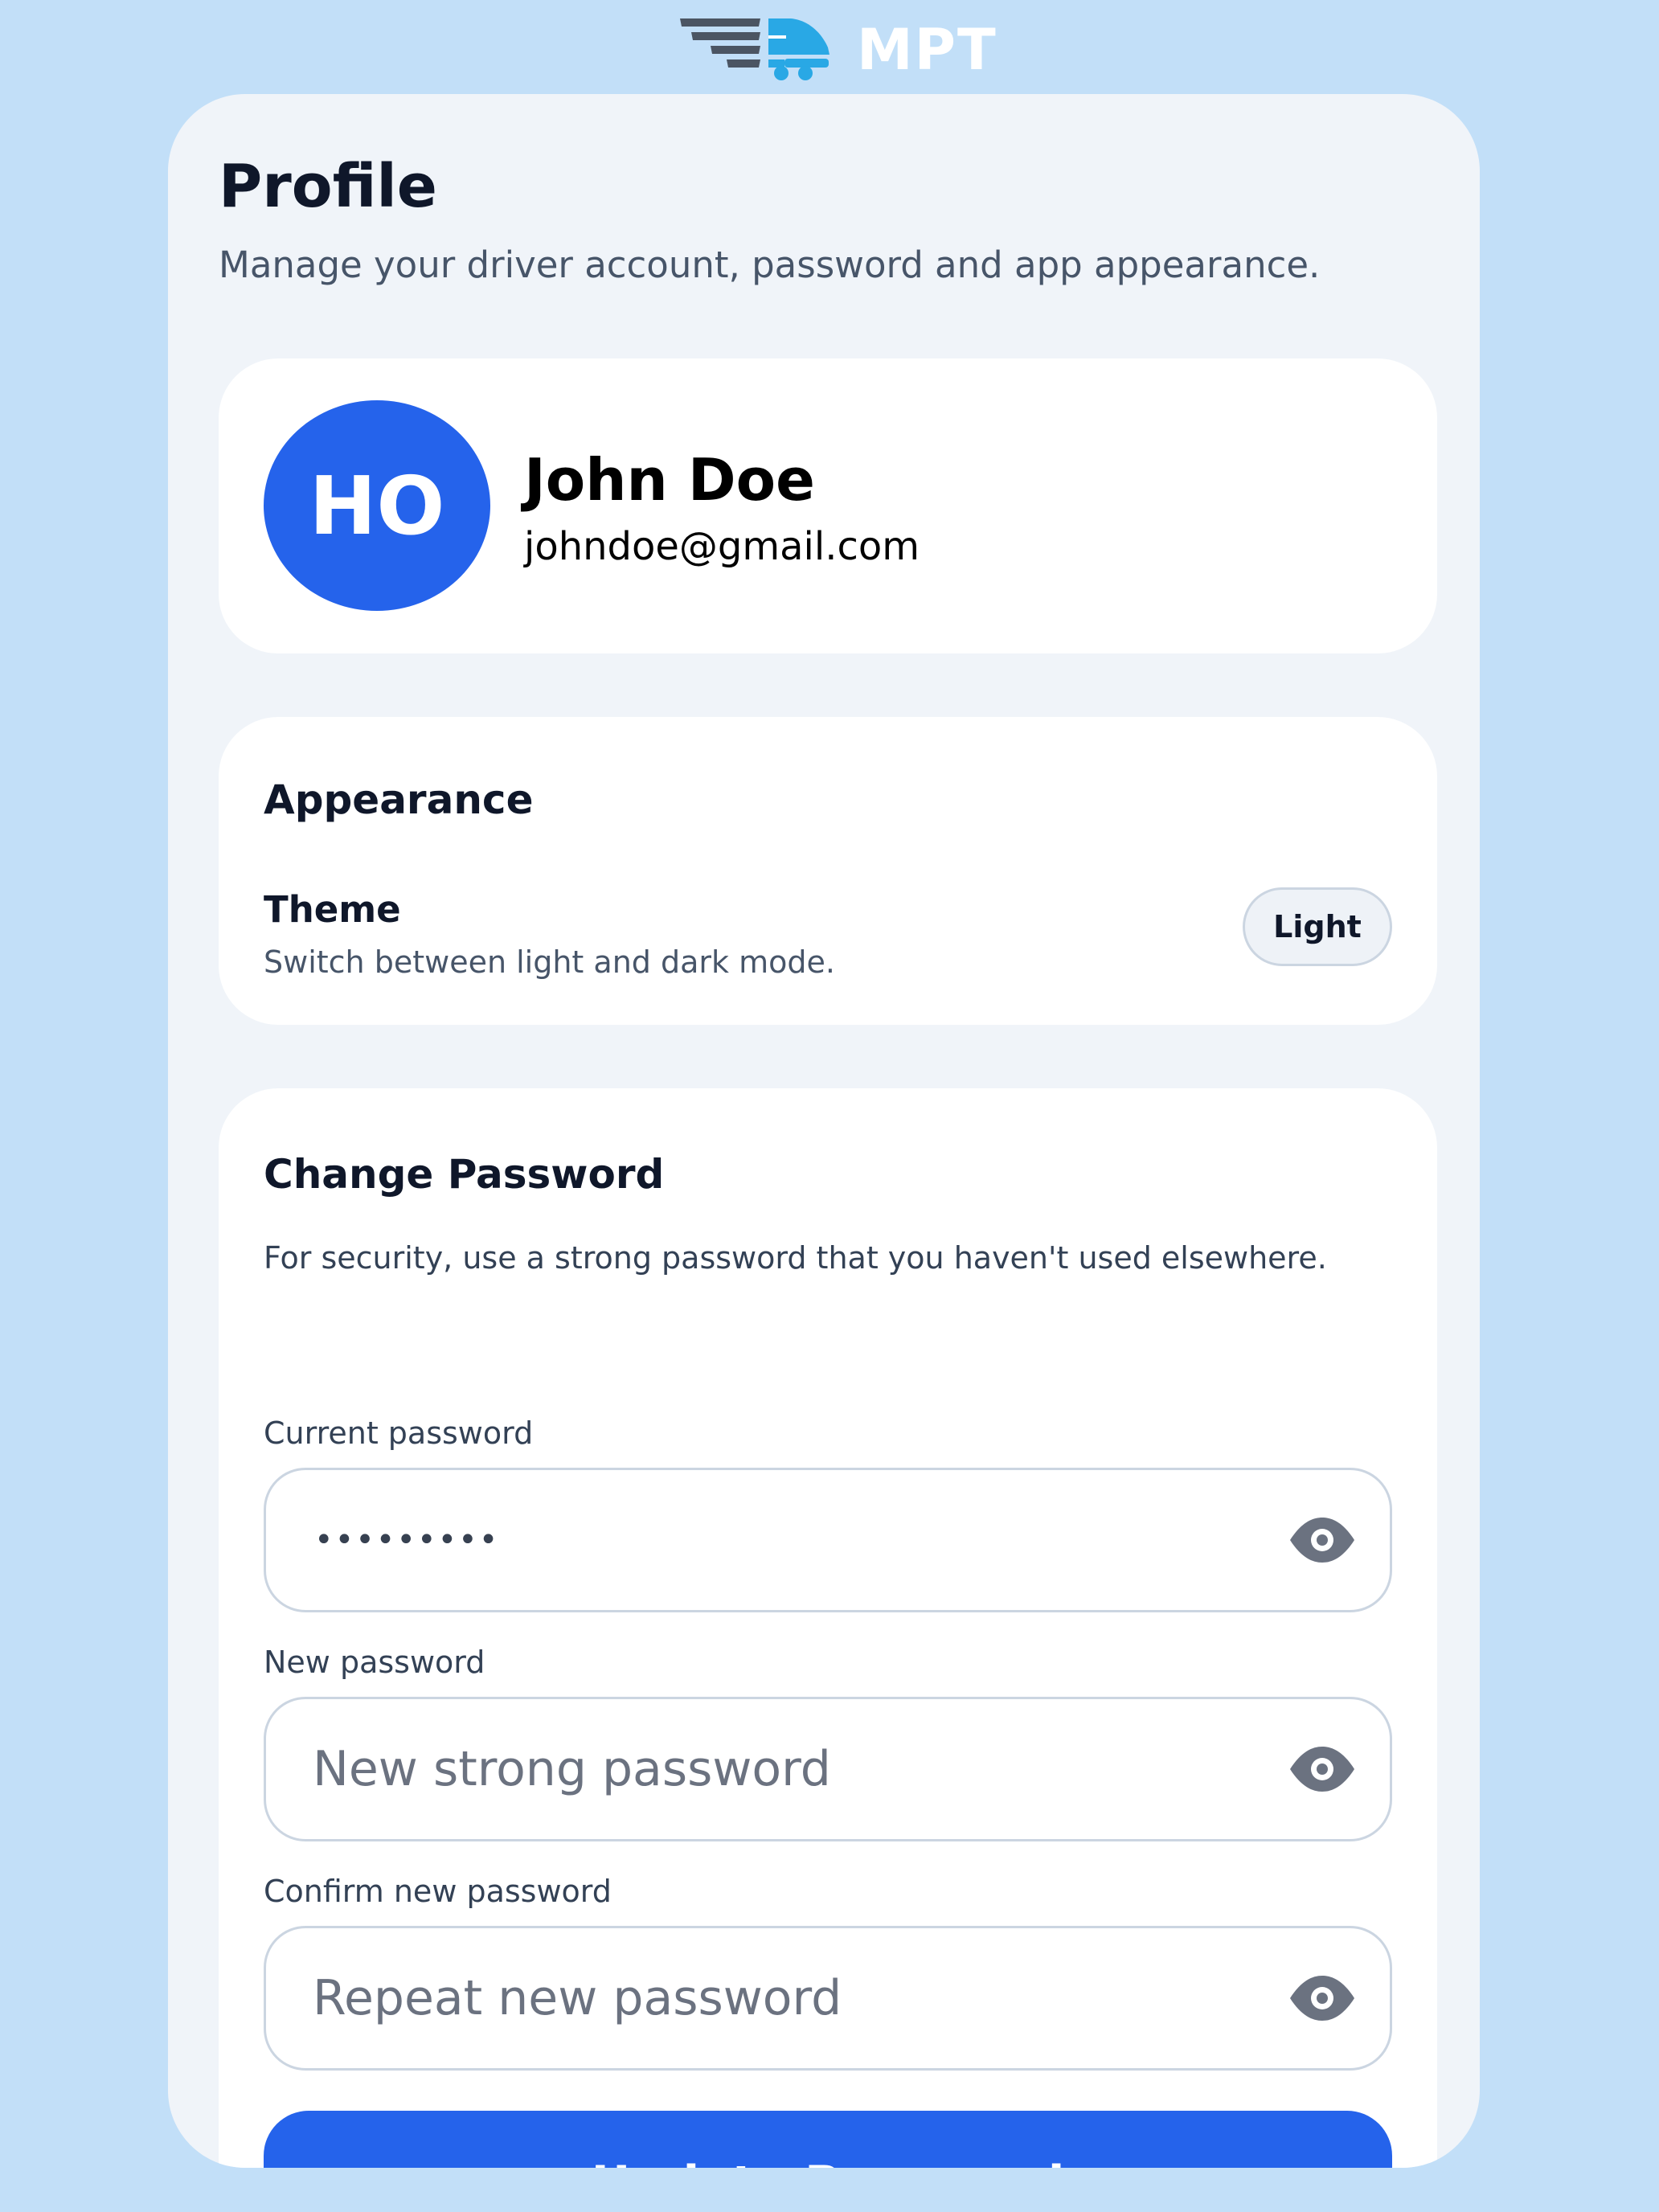 The width and height of the screenshot is (1659, 2212). I want to click on confirm-password-label: Confirm new password, so click(438, 1891).